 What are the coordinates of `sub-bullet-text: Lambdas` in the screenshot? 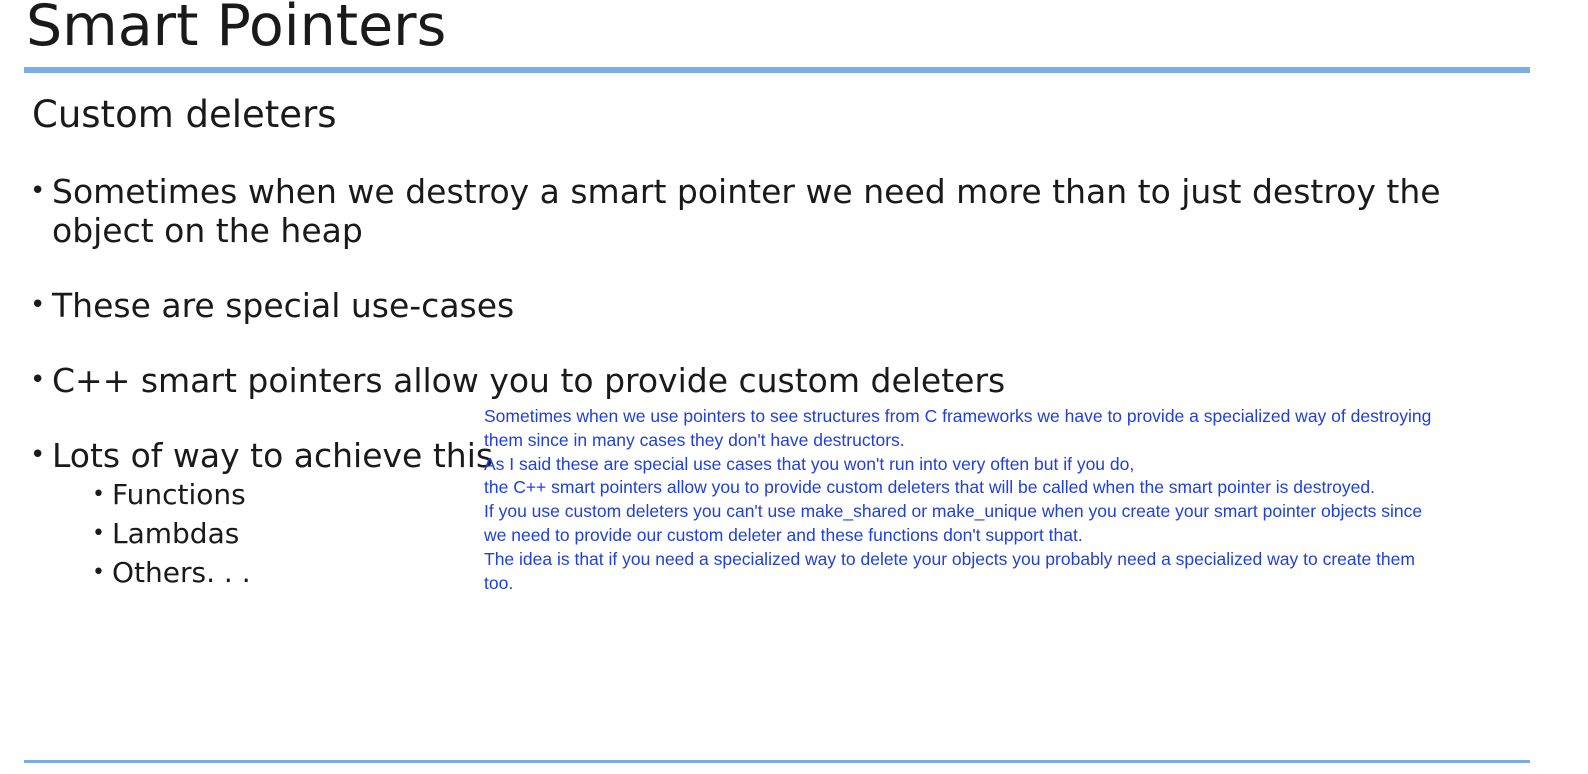 It's located at (176, 533).